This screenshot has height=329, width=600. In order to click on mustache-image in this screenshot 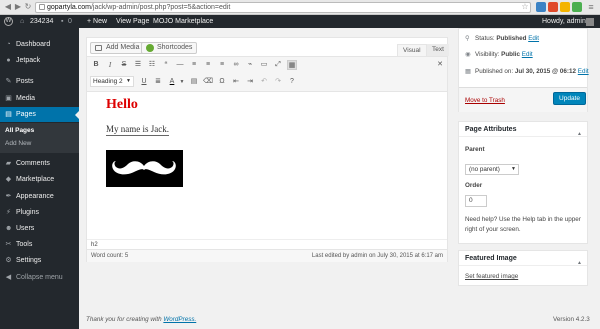, I will do `click(144, 168)`.